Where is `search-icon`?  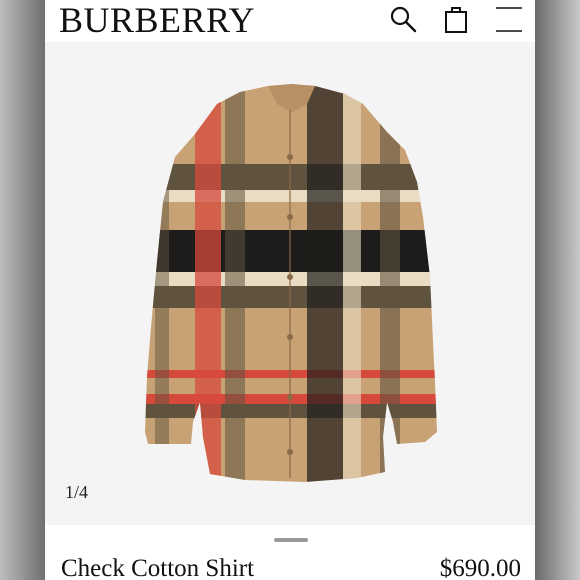 search-icon is located at coordinates (403, 19).